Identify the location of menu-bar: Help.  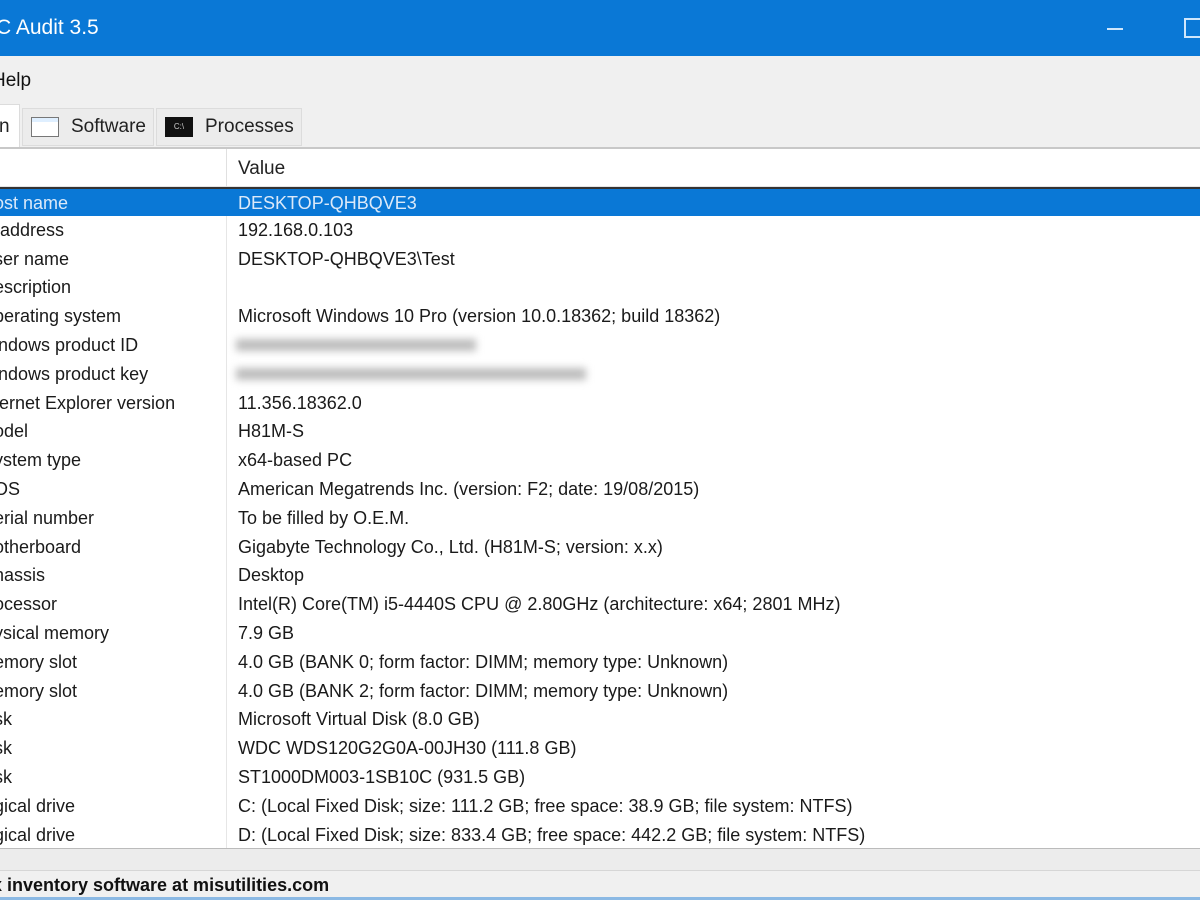
(600, 80).